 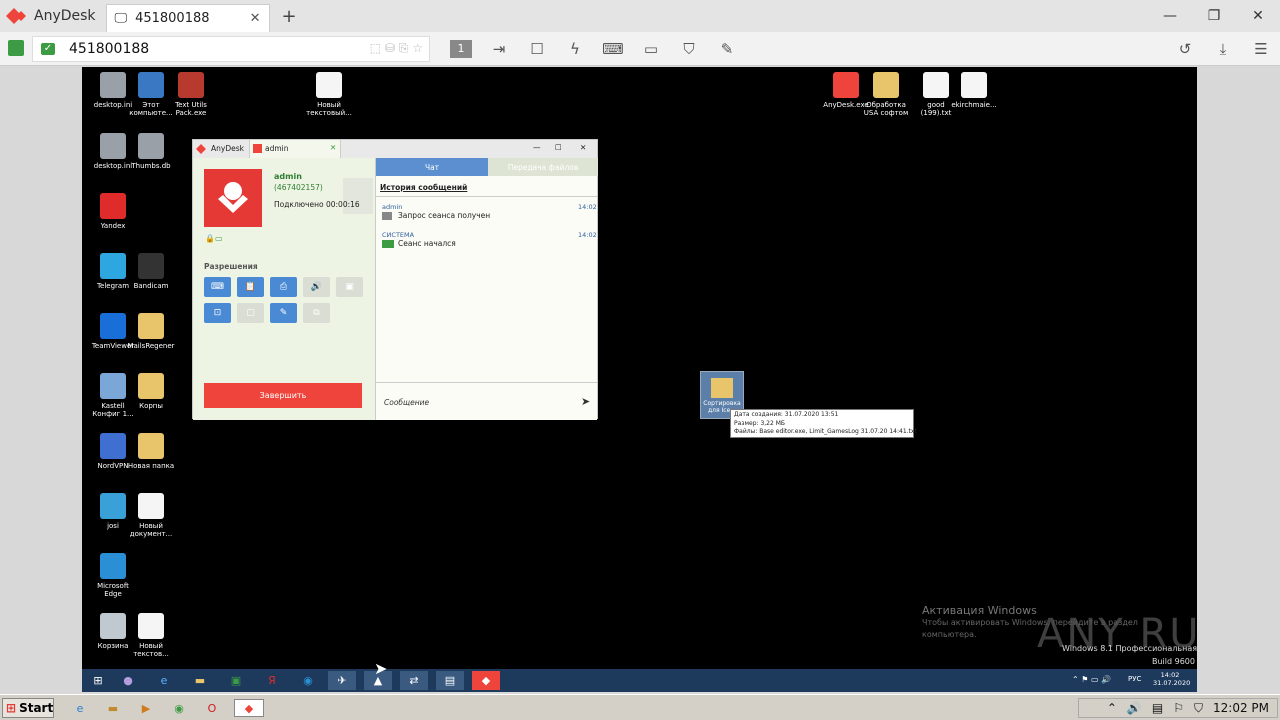 What do you see at coordinates (651, 49) in the screenshot?
I see `view-icon: ▭` at bounding box center [651, 49].